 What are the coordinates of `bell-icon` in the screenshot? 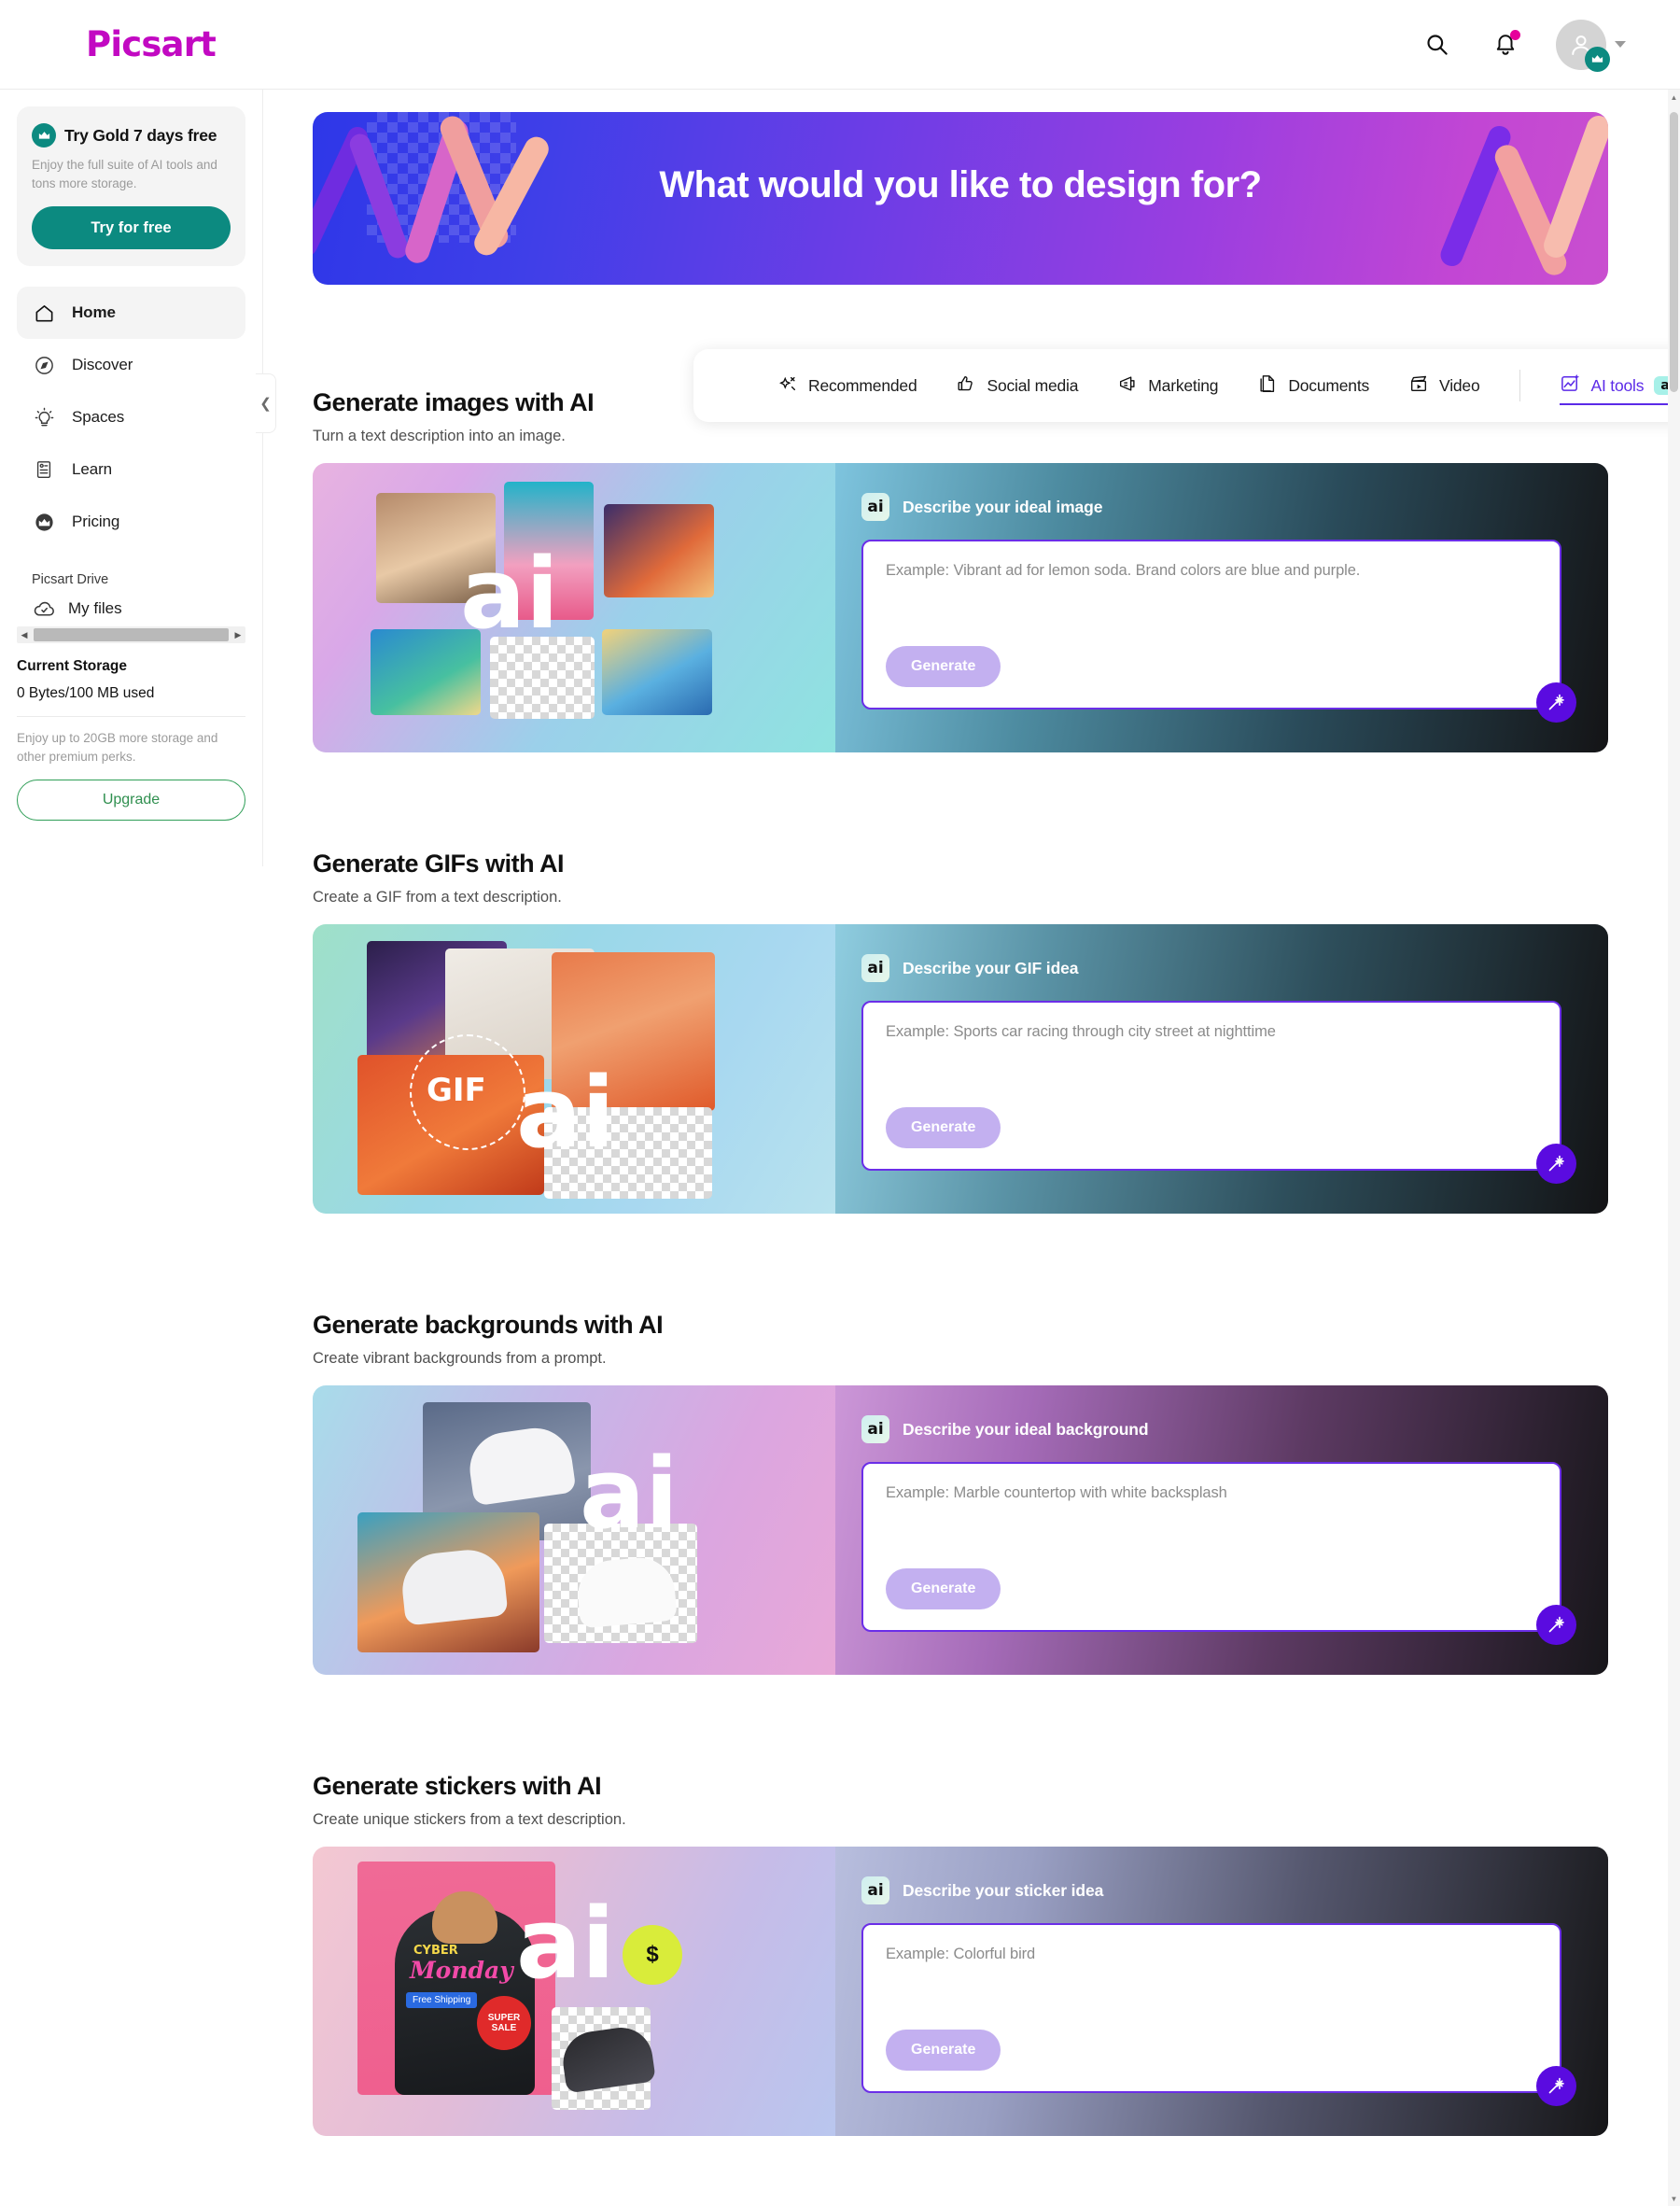 It's located at (1505, 44).